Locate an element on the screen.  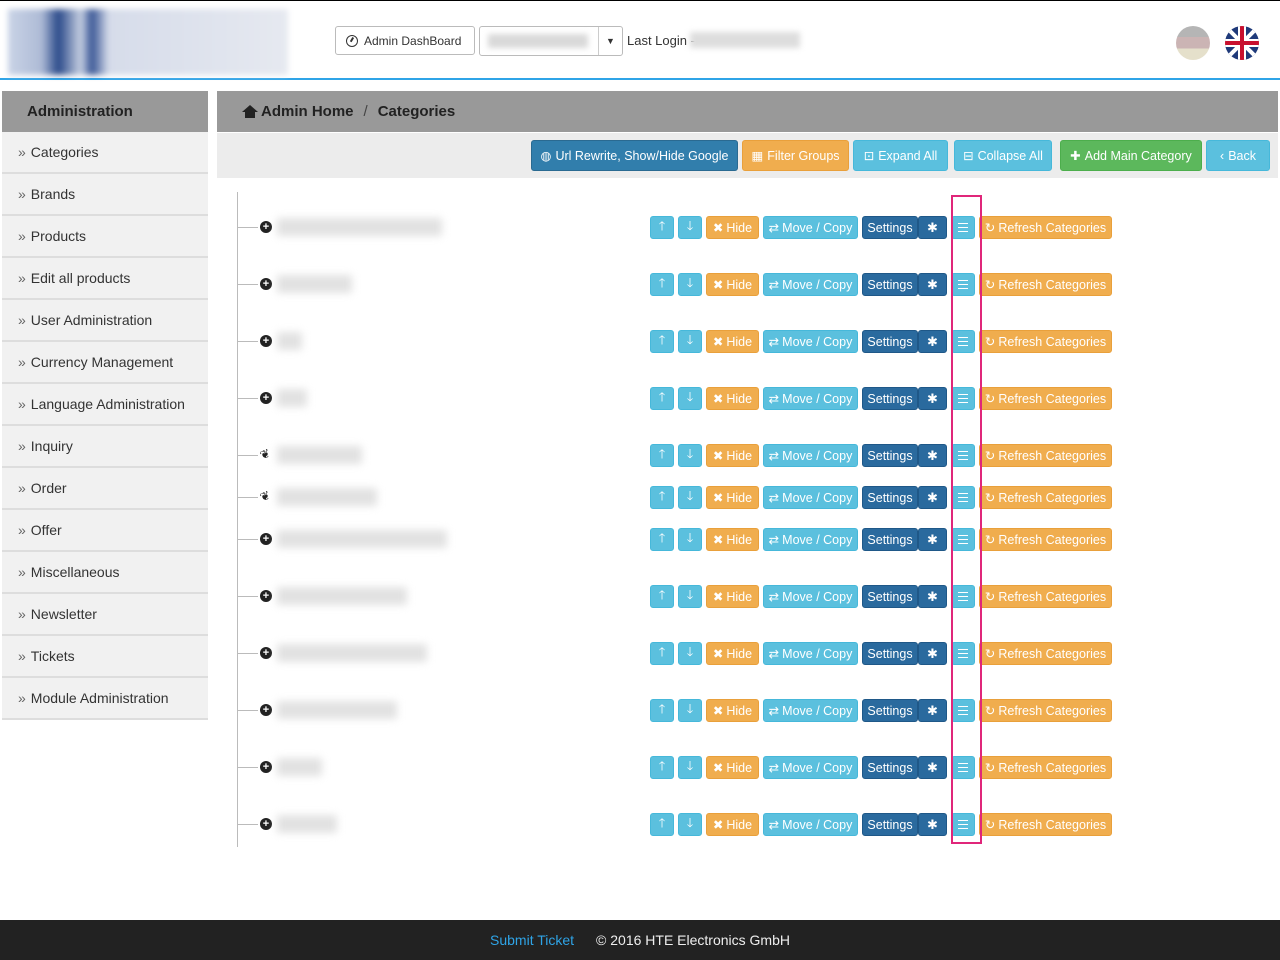
sidebar-item-edit-all-products: » Edit all products is located at coordinates (105, 279).